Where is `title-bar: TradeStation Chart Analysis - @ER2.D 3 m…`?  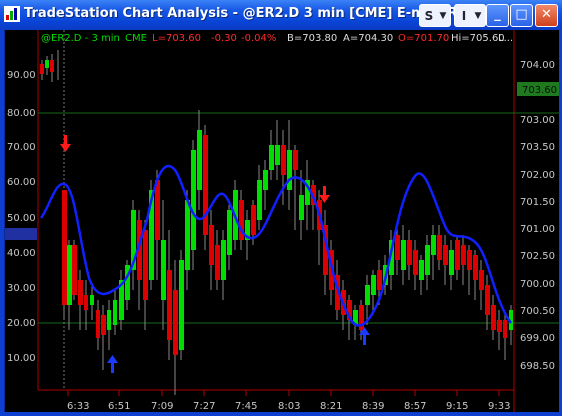
title-bar: TradeStation Chart Analysis - @ER2.D 3 m… is located at coordinates (281, 15).